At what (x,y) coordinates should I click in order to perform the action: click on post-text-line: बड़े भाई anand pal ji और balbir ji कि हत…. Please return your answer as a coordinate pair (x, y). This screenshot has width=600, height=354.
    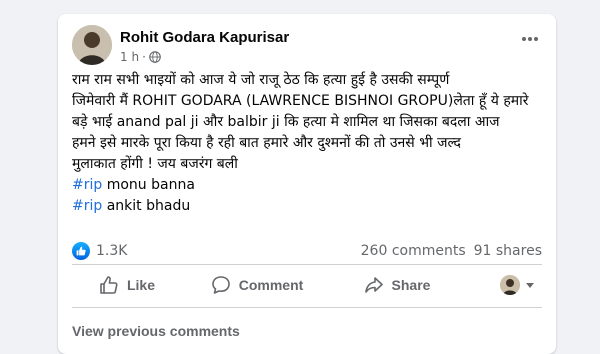
    Looking at the image, I should click on (286, 122).